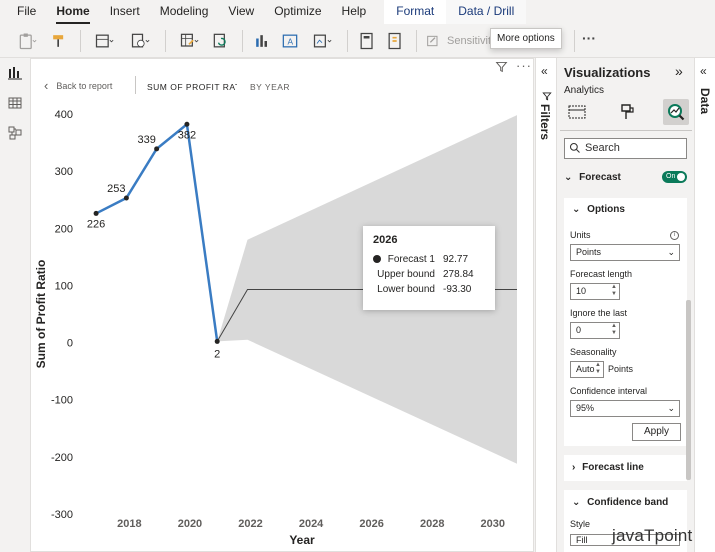  What do you see at coordinates (601, 274) in the screenshot?
I see `forecast-length-label: Forecast length` at bounding box center [601, 274].